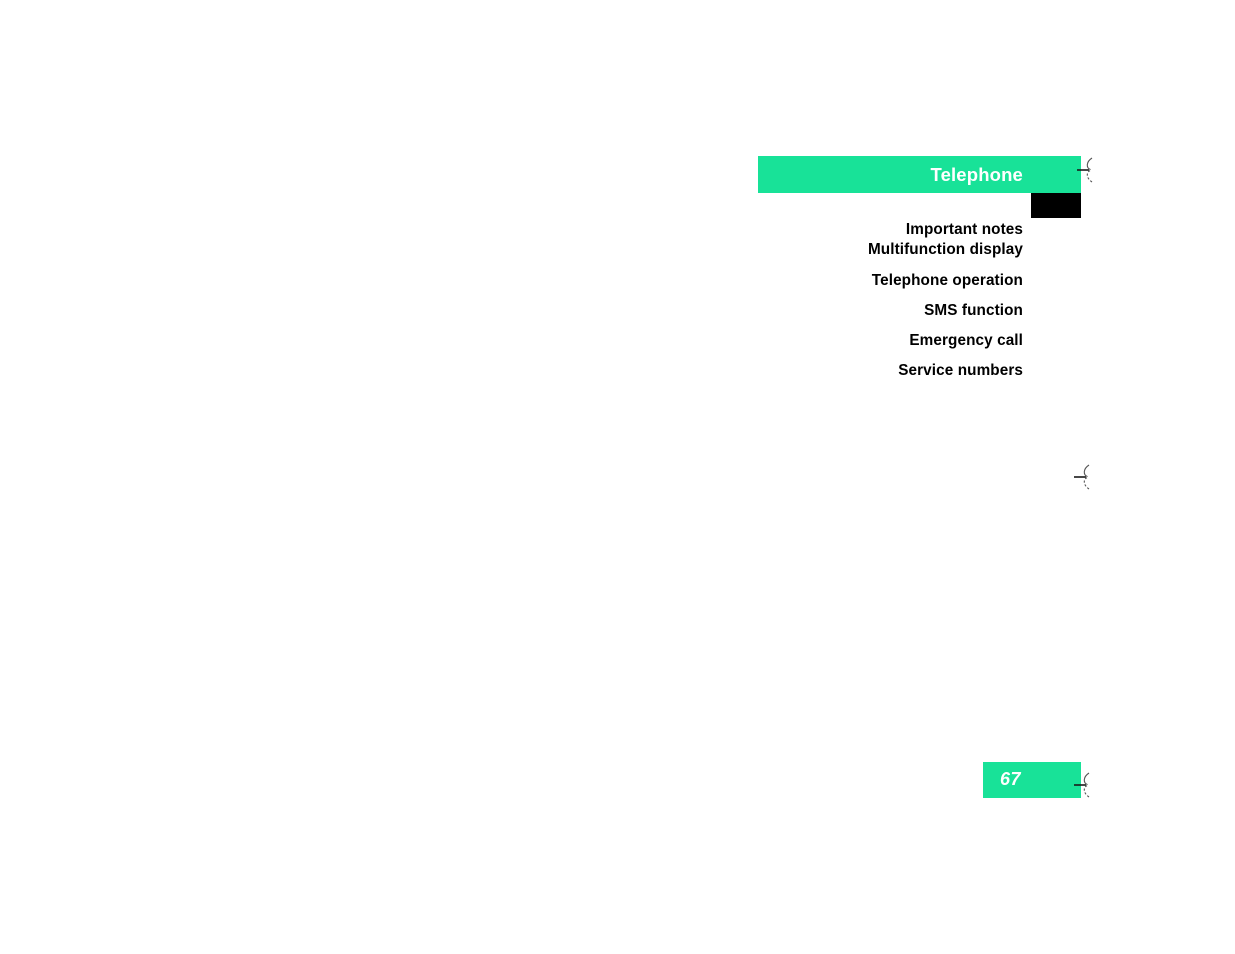  What do you see at coordinates (890, 311) in the screenshot?
I see `list-item: SMS function` at bounding box center [890, 311].